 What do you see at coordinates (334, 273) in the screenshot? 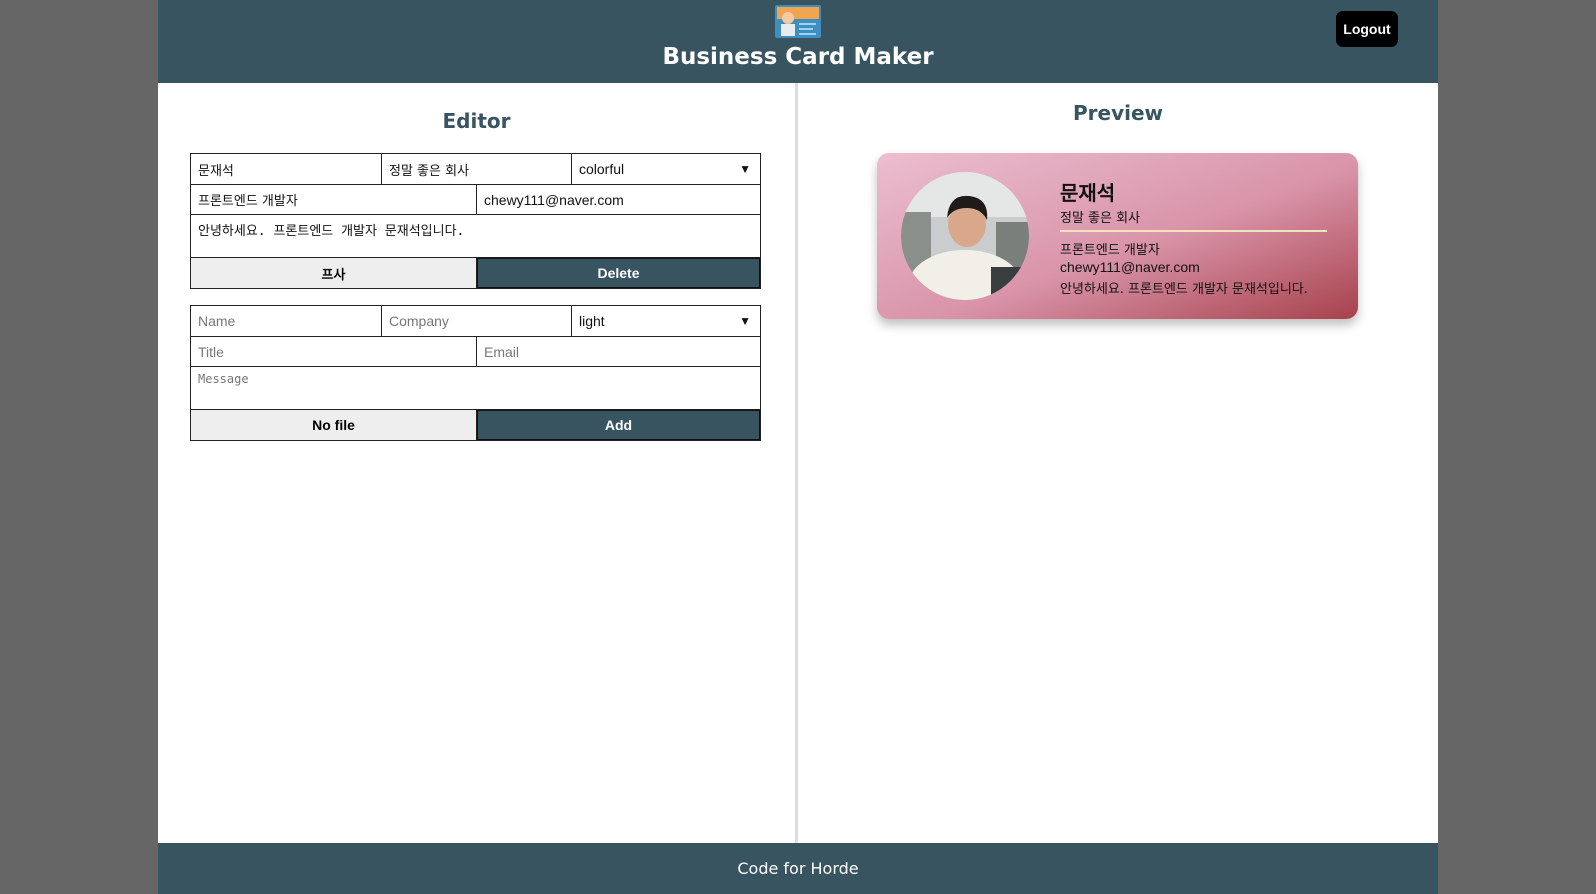
I see `image-file-button: 프사` at bounding box center [334, 273].